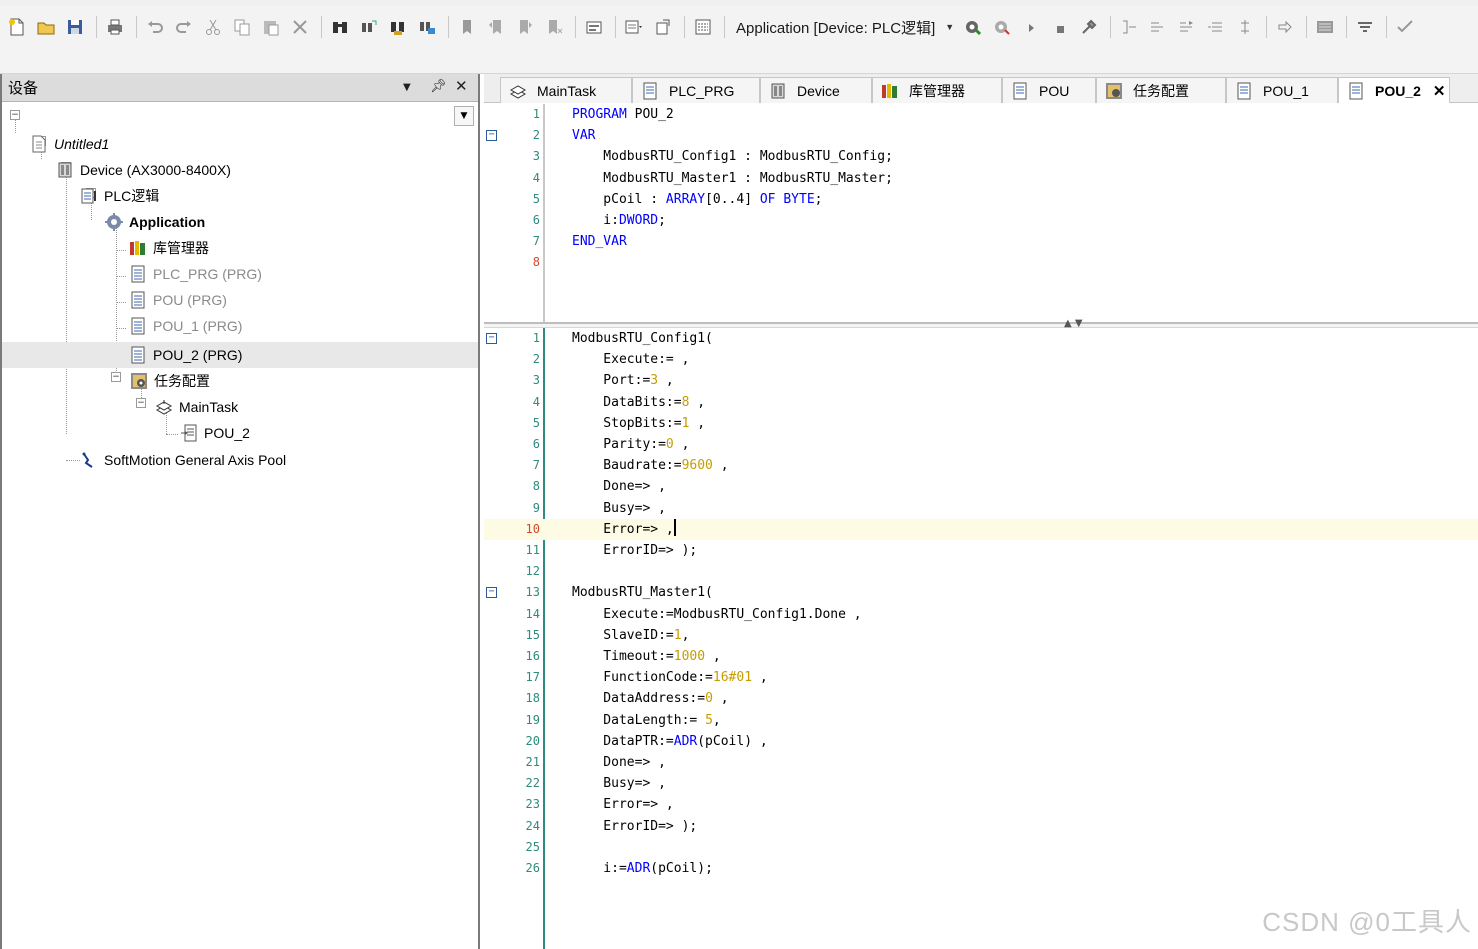 This screenshot has height=949, width=1478. What do you see at coordinates (1158, 27) in the screenshot?
I see `step-over-icon` at bounding box center [1158, 27].